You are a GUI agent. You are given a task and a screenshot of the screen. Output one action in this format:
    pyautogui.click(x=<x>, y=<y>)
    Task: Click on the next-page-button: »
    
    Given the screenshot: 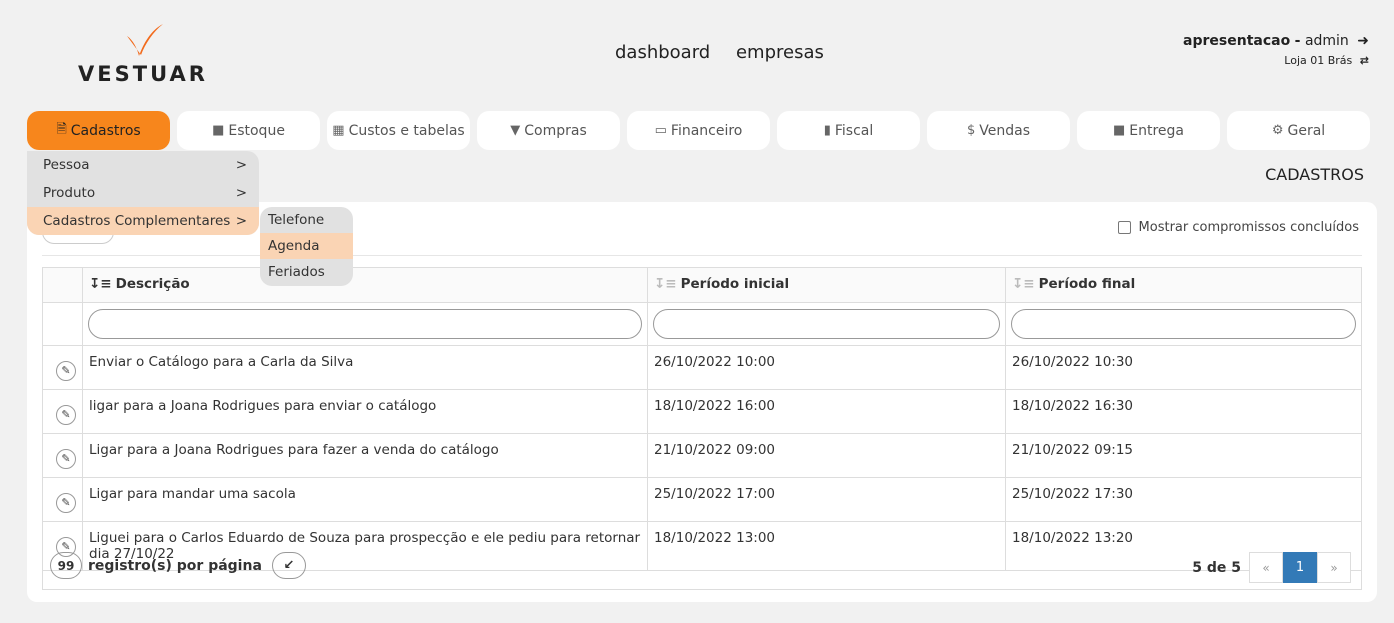 What is the action you would take?
    pyautogui.click(x=1334, y=567)
    